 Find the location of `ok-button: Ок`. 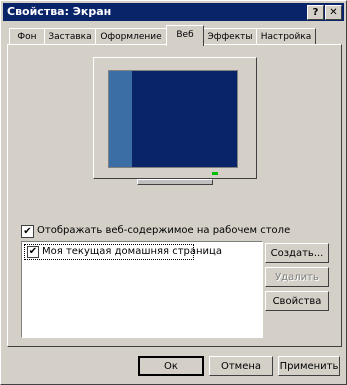

ok-button: Ок is located at coordinates (171, 366).